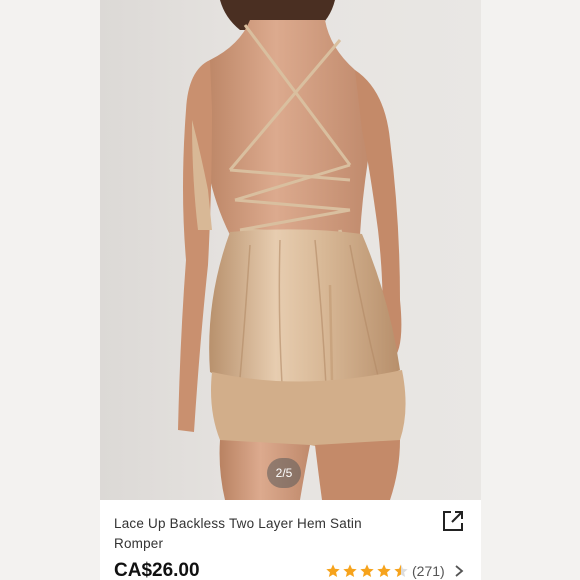 This screenshot has width=580, height=580. What do you see at coordinates (453, 521) in the screenshot?
I see `share-icon` at bounding box center [453, 521].